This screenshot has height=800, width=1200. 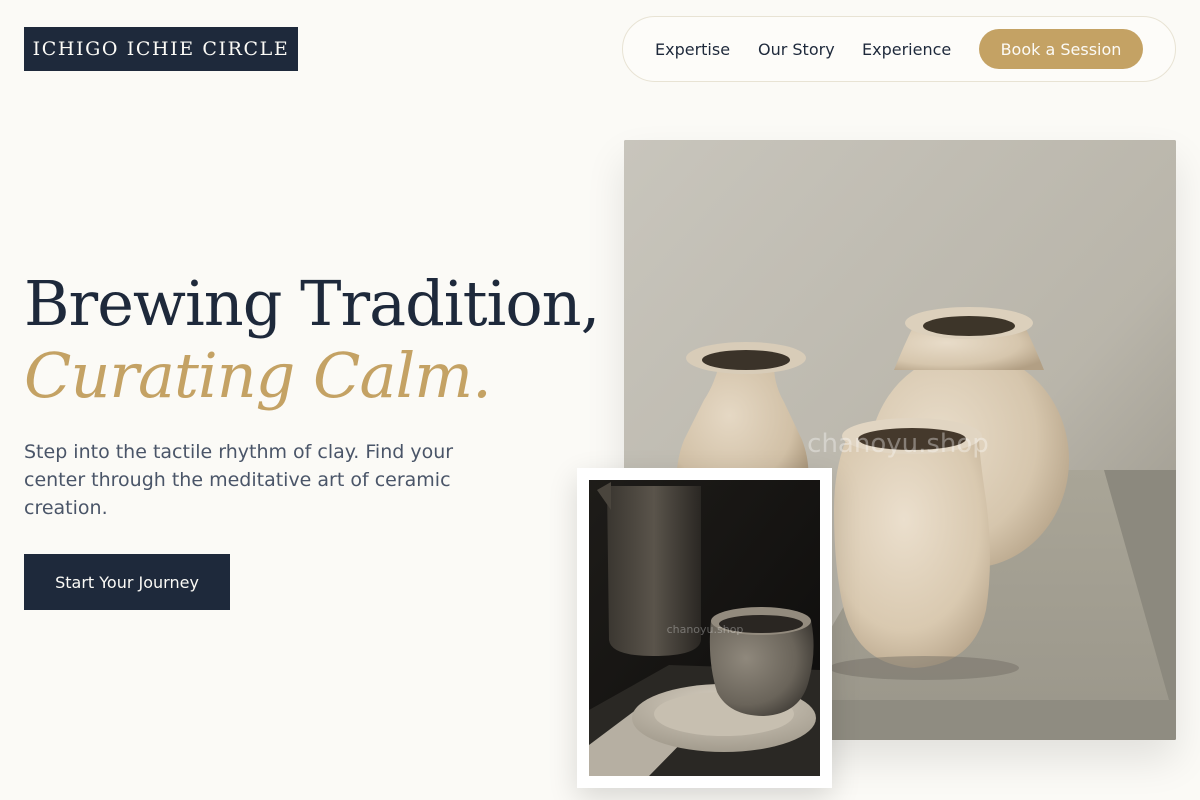 I want to click on ceramic-cup-plate-photo: chanoyu.shop, so click(x=704, y=628).